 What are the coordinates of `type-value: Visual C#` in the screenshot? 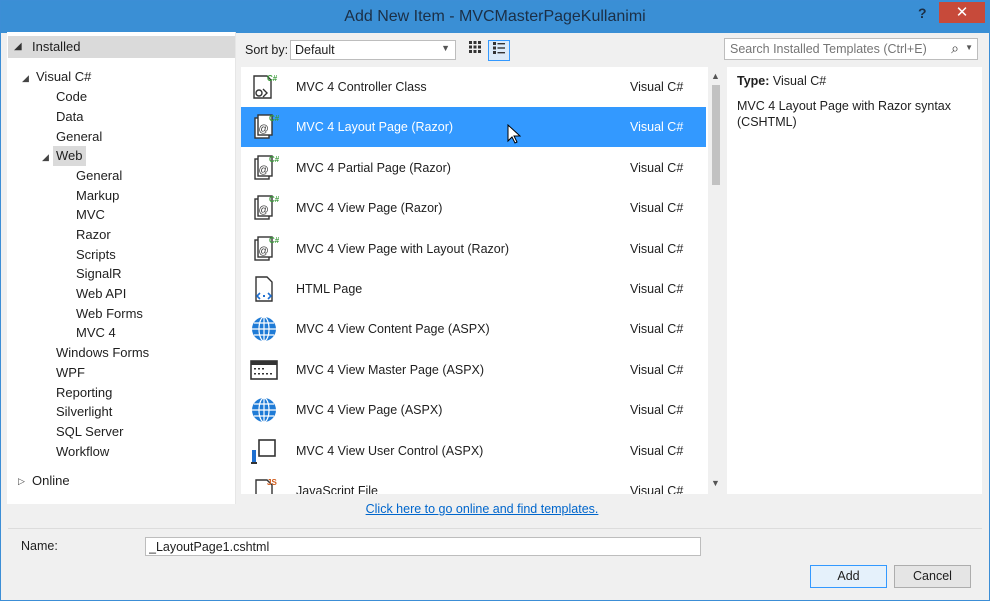 It's located at (799, 81).